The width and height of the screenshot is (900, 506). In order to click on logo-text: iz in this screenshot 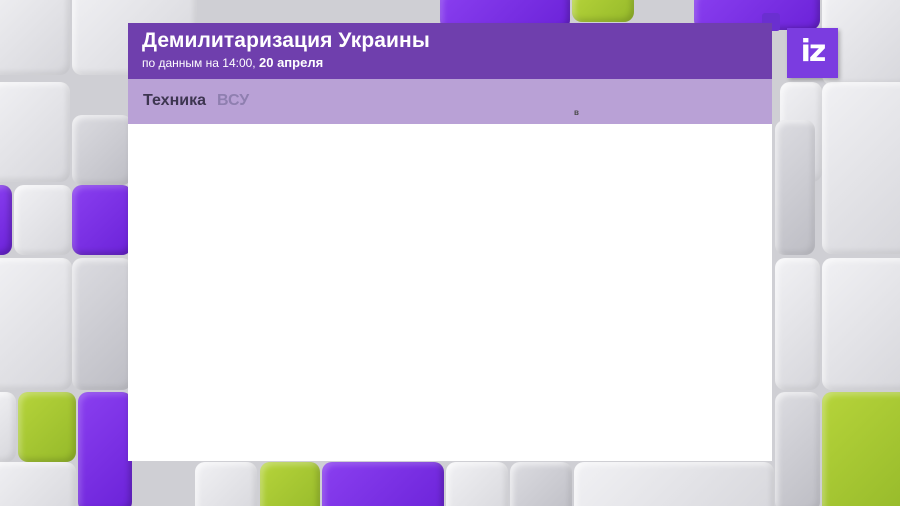, I will do `click(813, 51)`.